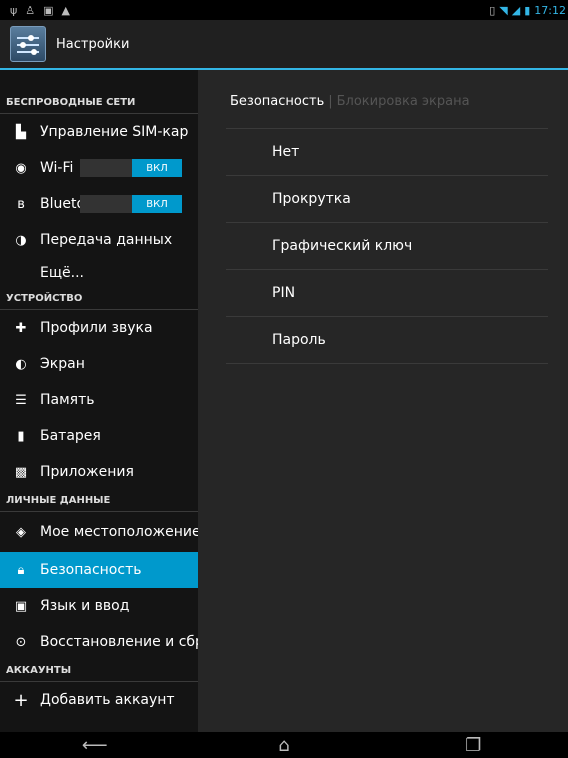  Describe the element at coordinates (21, 700) in the screenshot. I see `add-icon: +` at that location.